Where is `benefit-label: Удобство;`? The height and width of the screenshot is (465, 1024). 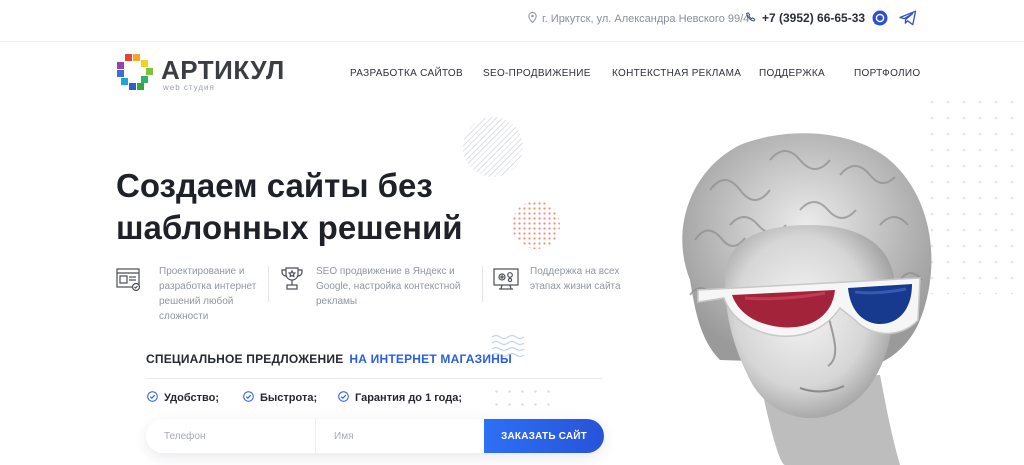
benefit-label: Удобство; is located at coordinates (192, 398).